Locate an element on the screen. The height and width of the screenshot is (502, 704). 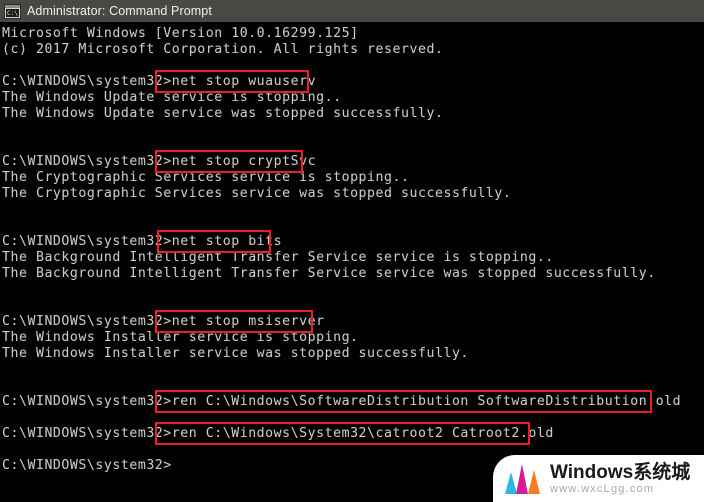
console-line: C:\WINDOWS\system32>net stop bits is located at coordinates (142, 241).